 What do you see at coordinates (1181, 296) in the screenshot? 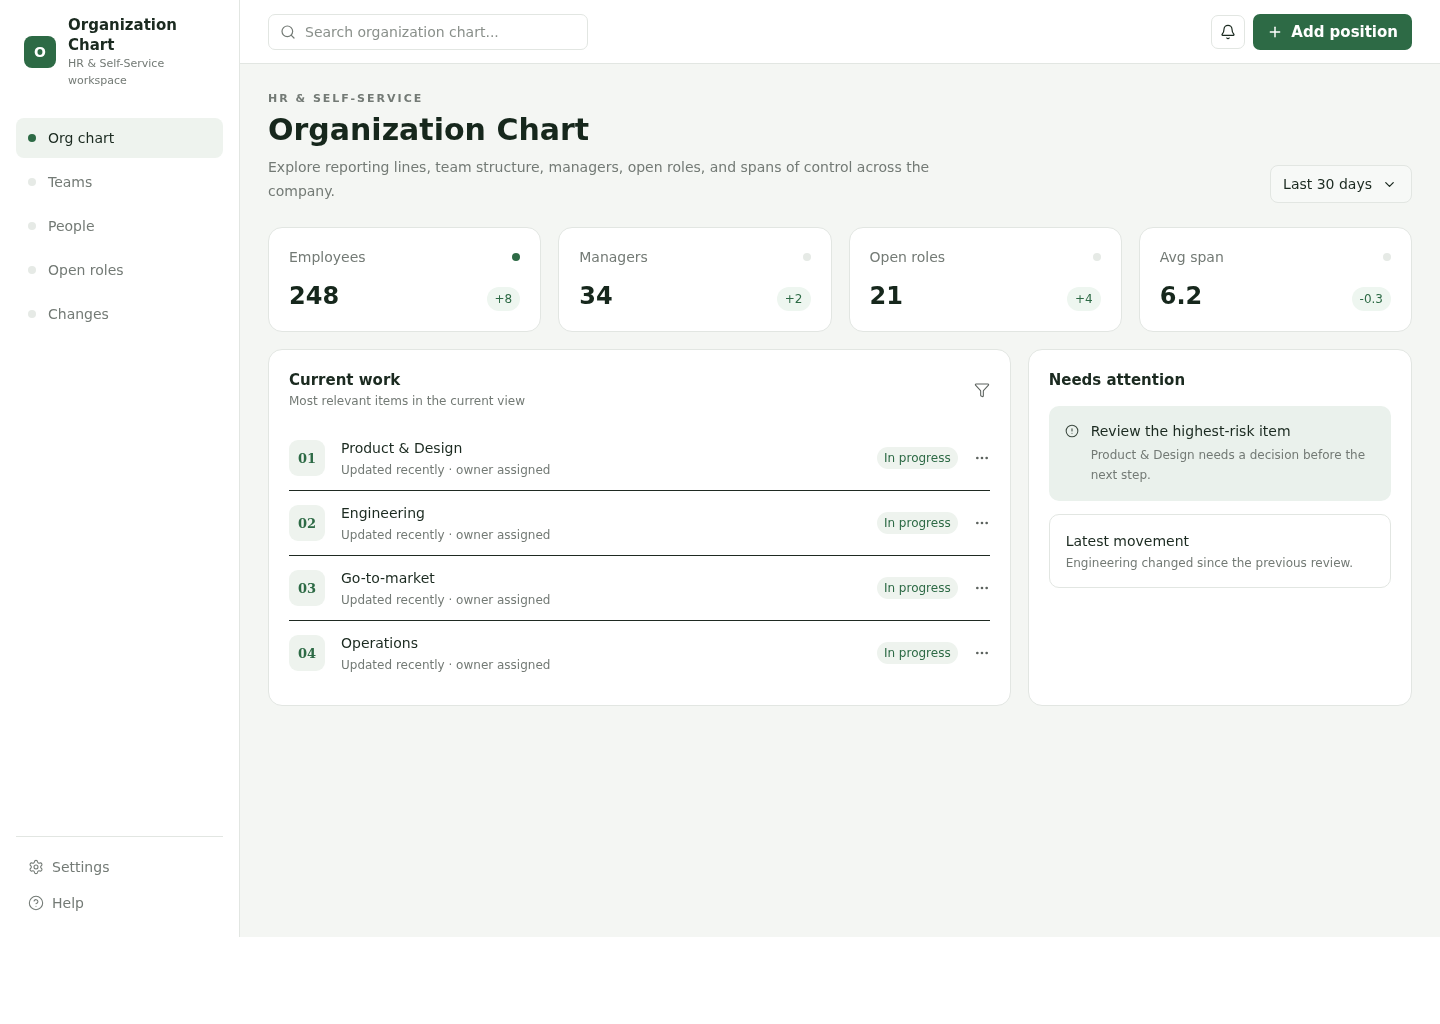
I see `stat-value: 6.2` at bounding box center [1181, 296].